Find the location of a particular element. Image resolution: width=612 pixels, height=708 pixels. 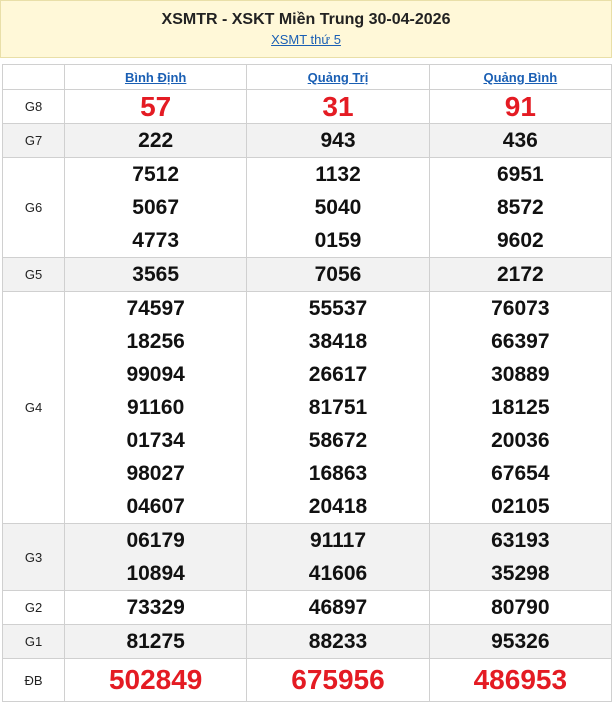

prize-number: 436 is located at coordinates (520, 140).